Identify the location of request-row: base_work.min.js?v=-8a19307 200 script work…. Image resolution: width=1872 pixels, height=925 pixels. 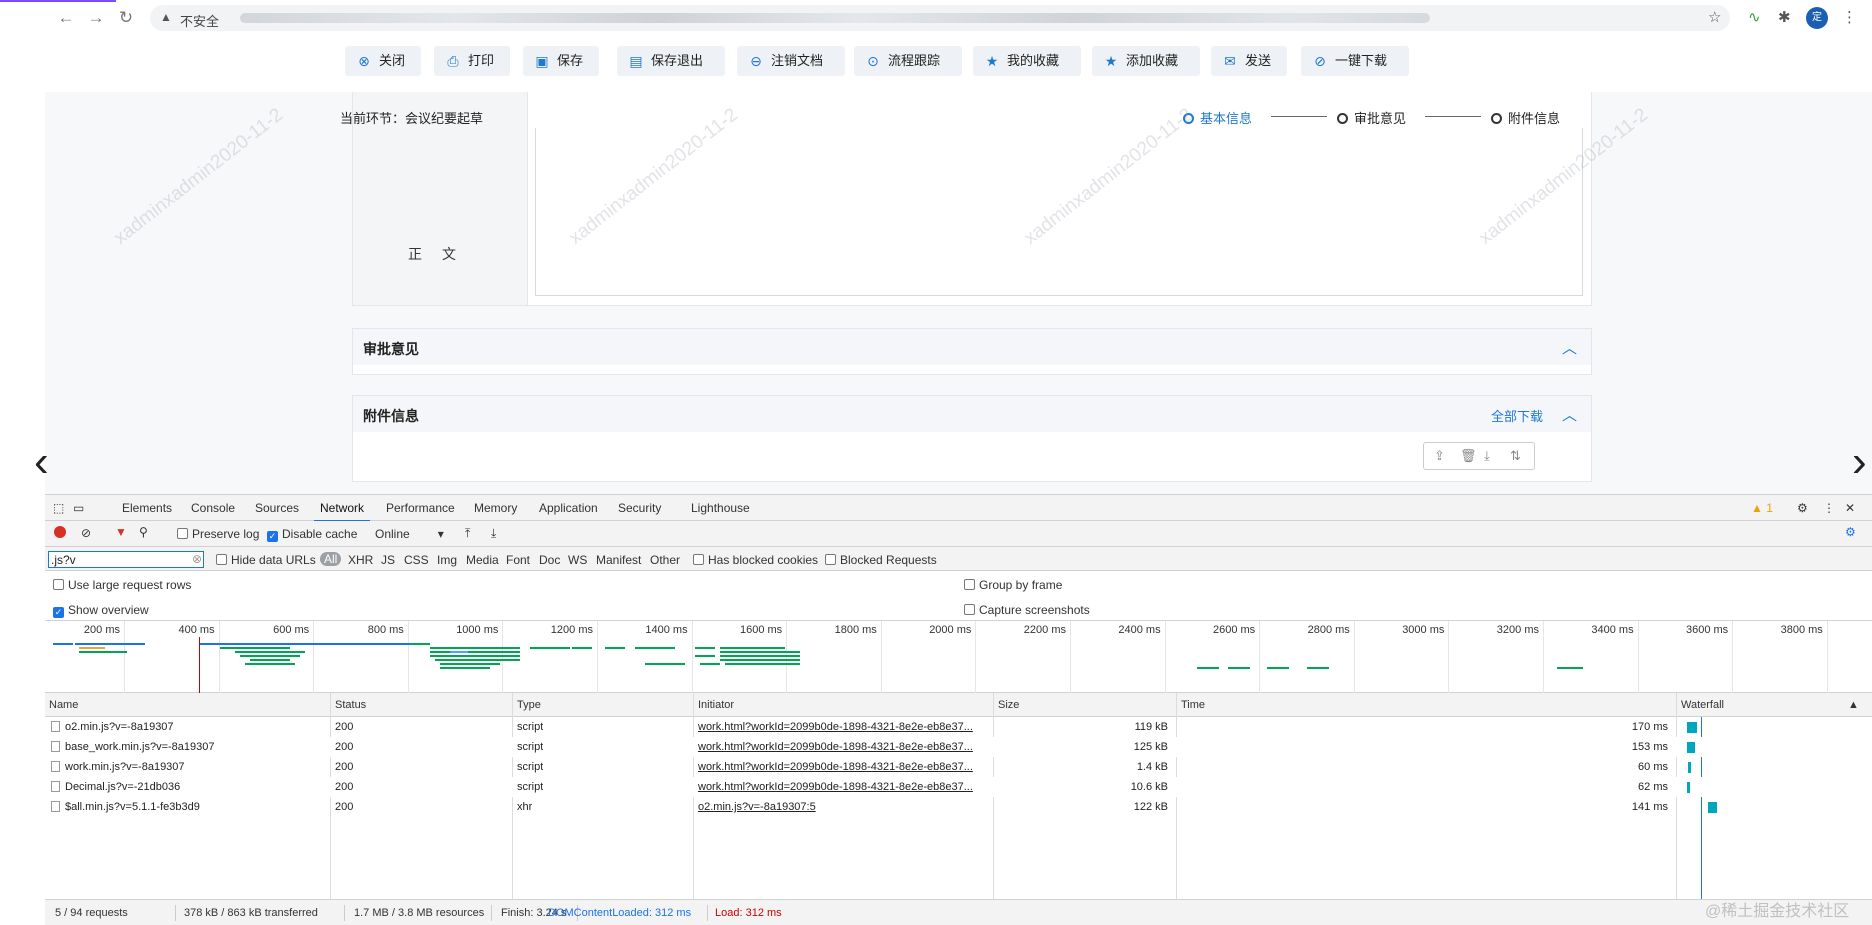
(958, 747).